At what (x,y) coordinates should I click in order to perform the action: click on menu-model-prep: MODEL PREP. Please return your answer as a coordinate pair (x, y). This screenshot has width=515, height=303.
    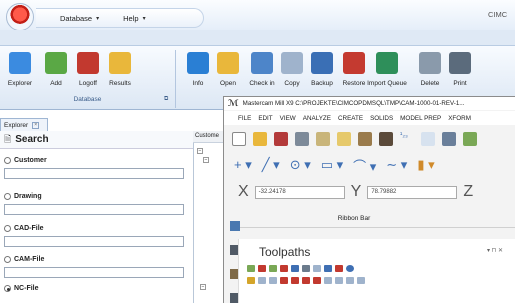
    Looking at the image, I should click on (420, 118).